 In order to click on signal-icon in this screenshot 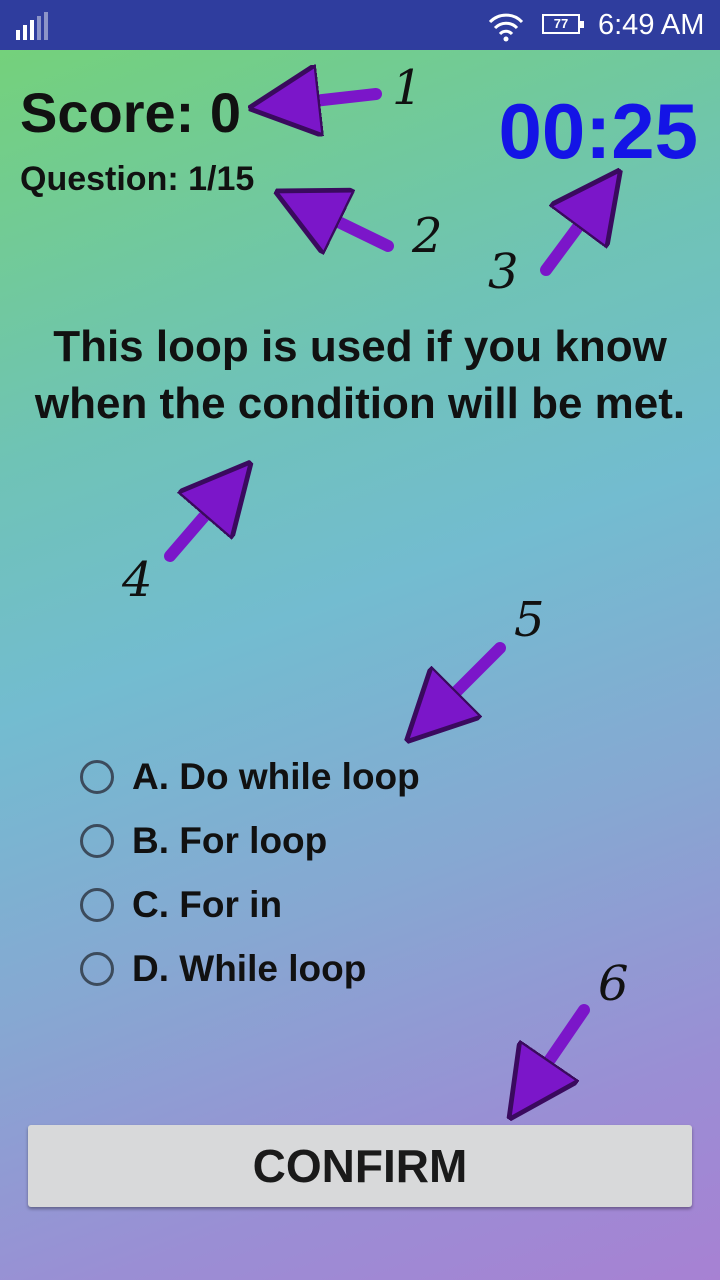, I will do `click(32, 26)`.